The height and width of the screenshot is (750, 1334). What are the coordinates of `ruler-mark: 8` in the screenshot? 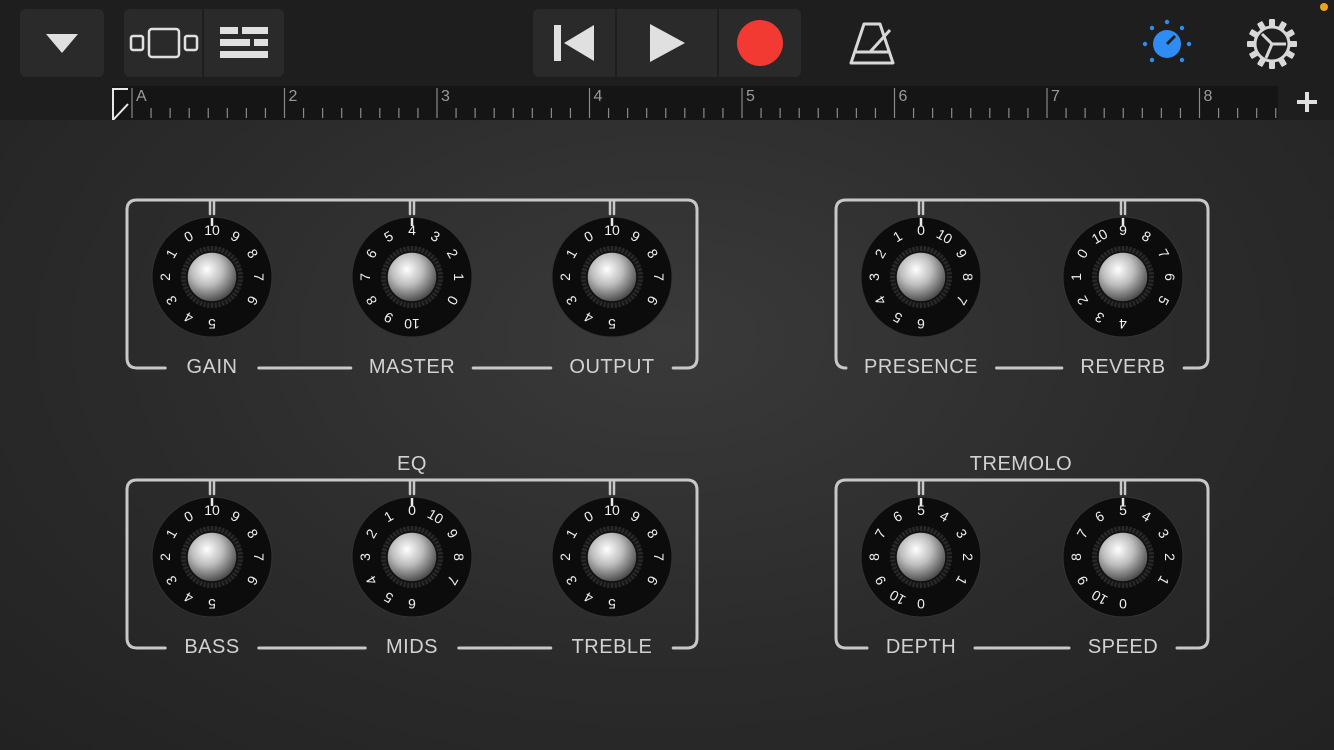 It's located at (1208, 96).